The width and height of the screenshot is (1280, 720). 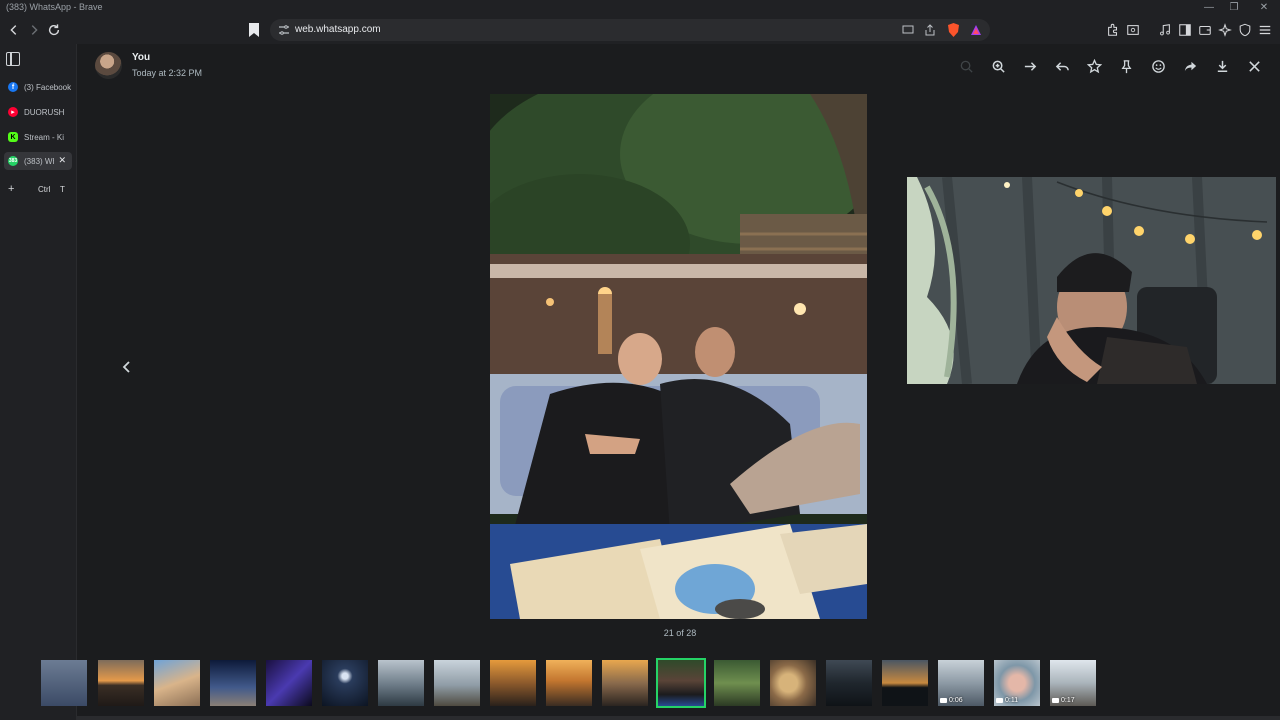 What do you see at coordinates (11, 189) in the screenshot?
I see `plus-icon: +` at bounding box center [11, 189].